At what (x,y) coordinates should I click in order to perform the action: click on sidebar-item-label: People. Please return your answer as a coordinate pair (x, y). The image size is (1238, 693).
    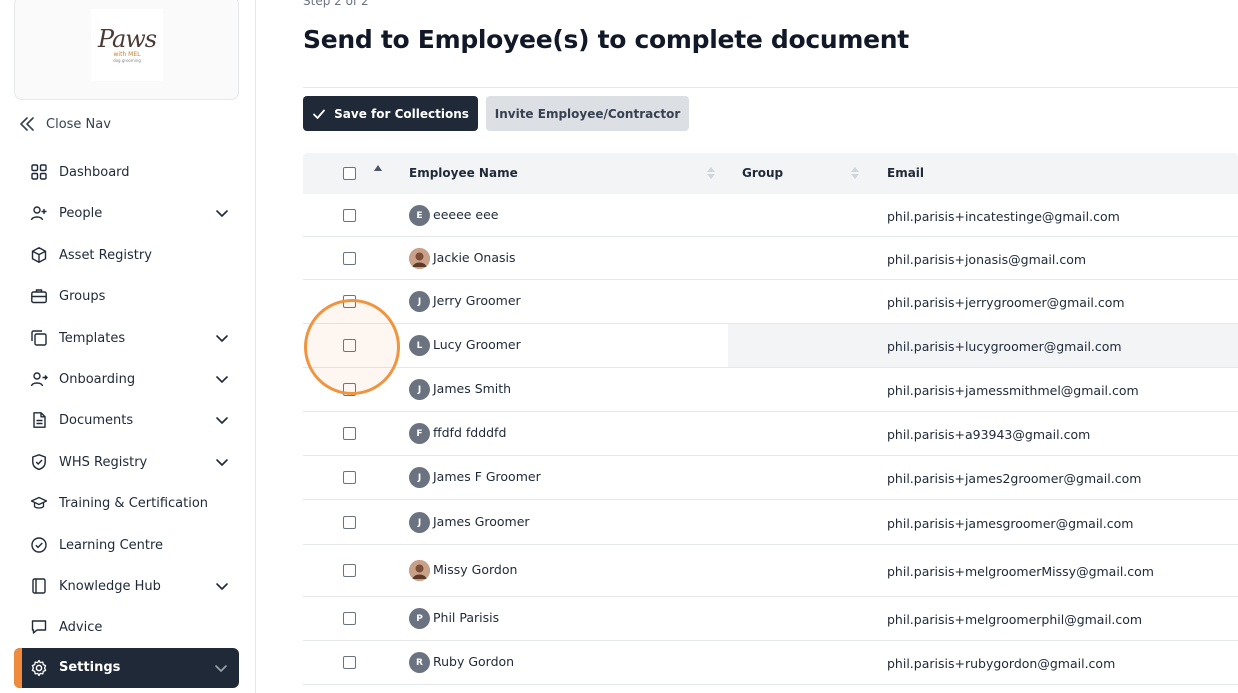
    Looking at the image, I should click on (81, 213).